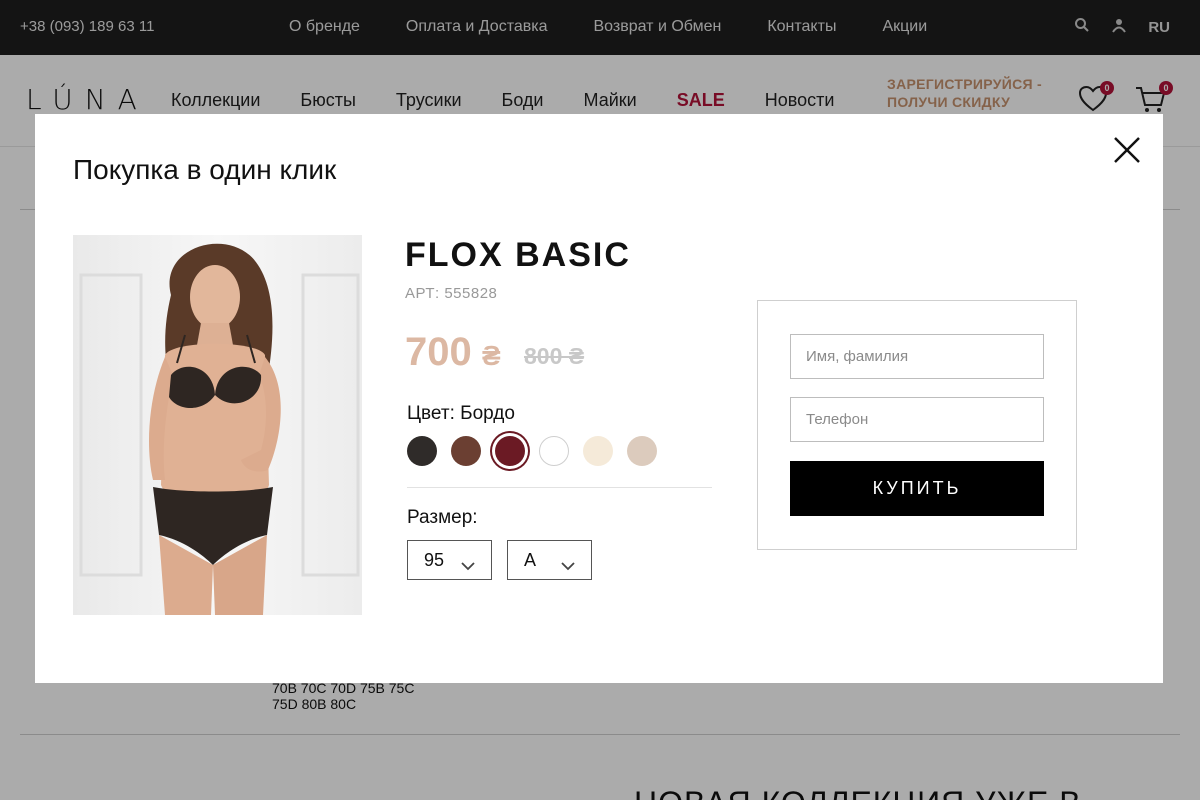  What do you see at coordinates (1127, 150) in the screenshot?
I see `close-icon` at bounding box center [1127, 150].